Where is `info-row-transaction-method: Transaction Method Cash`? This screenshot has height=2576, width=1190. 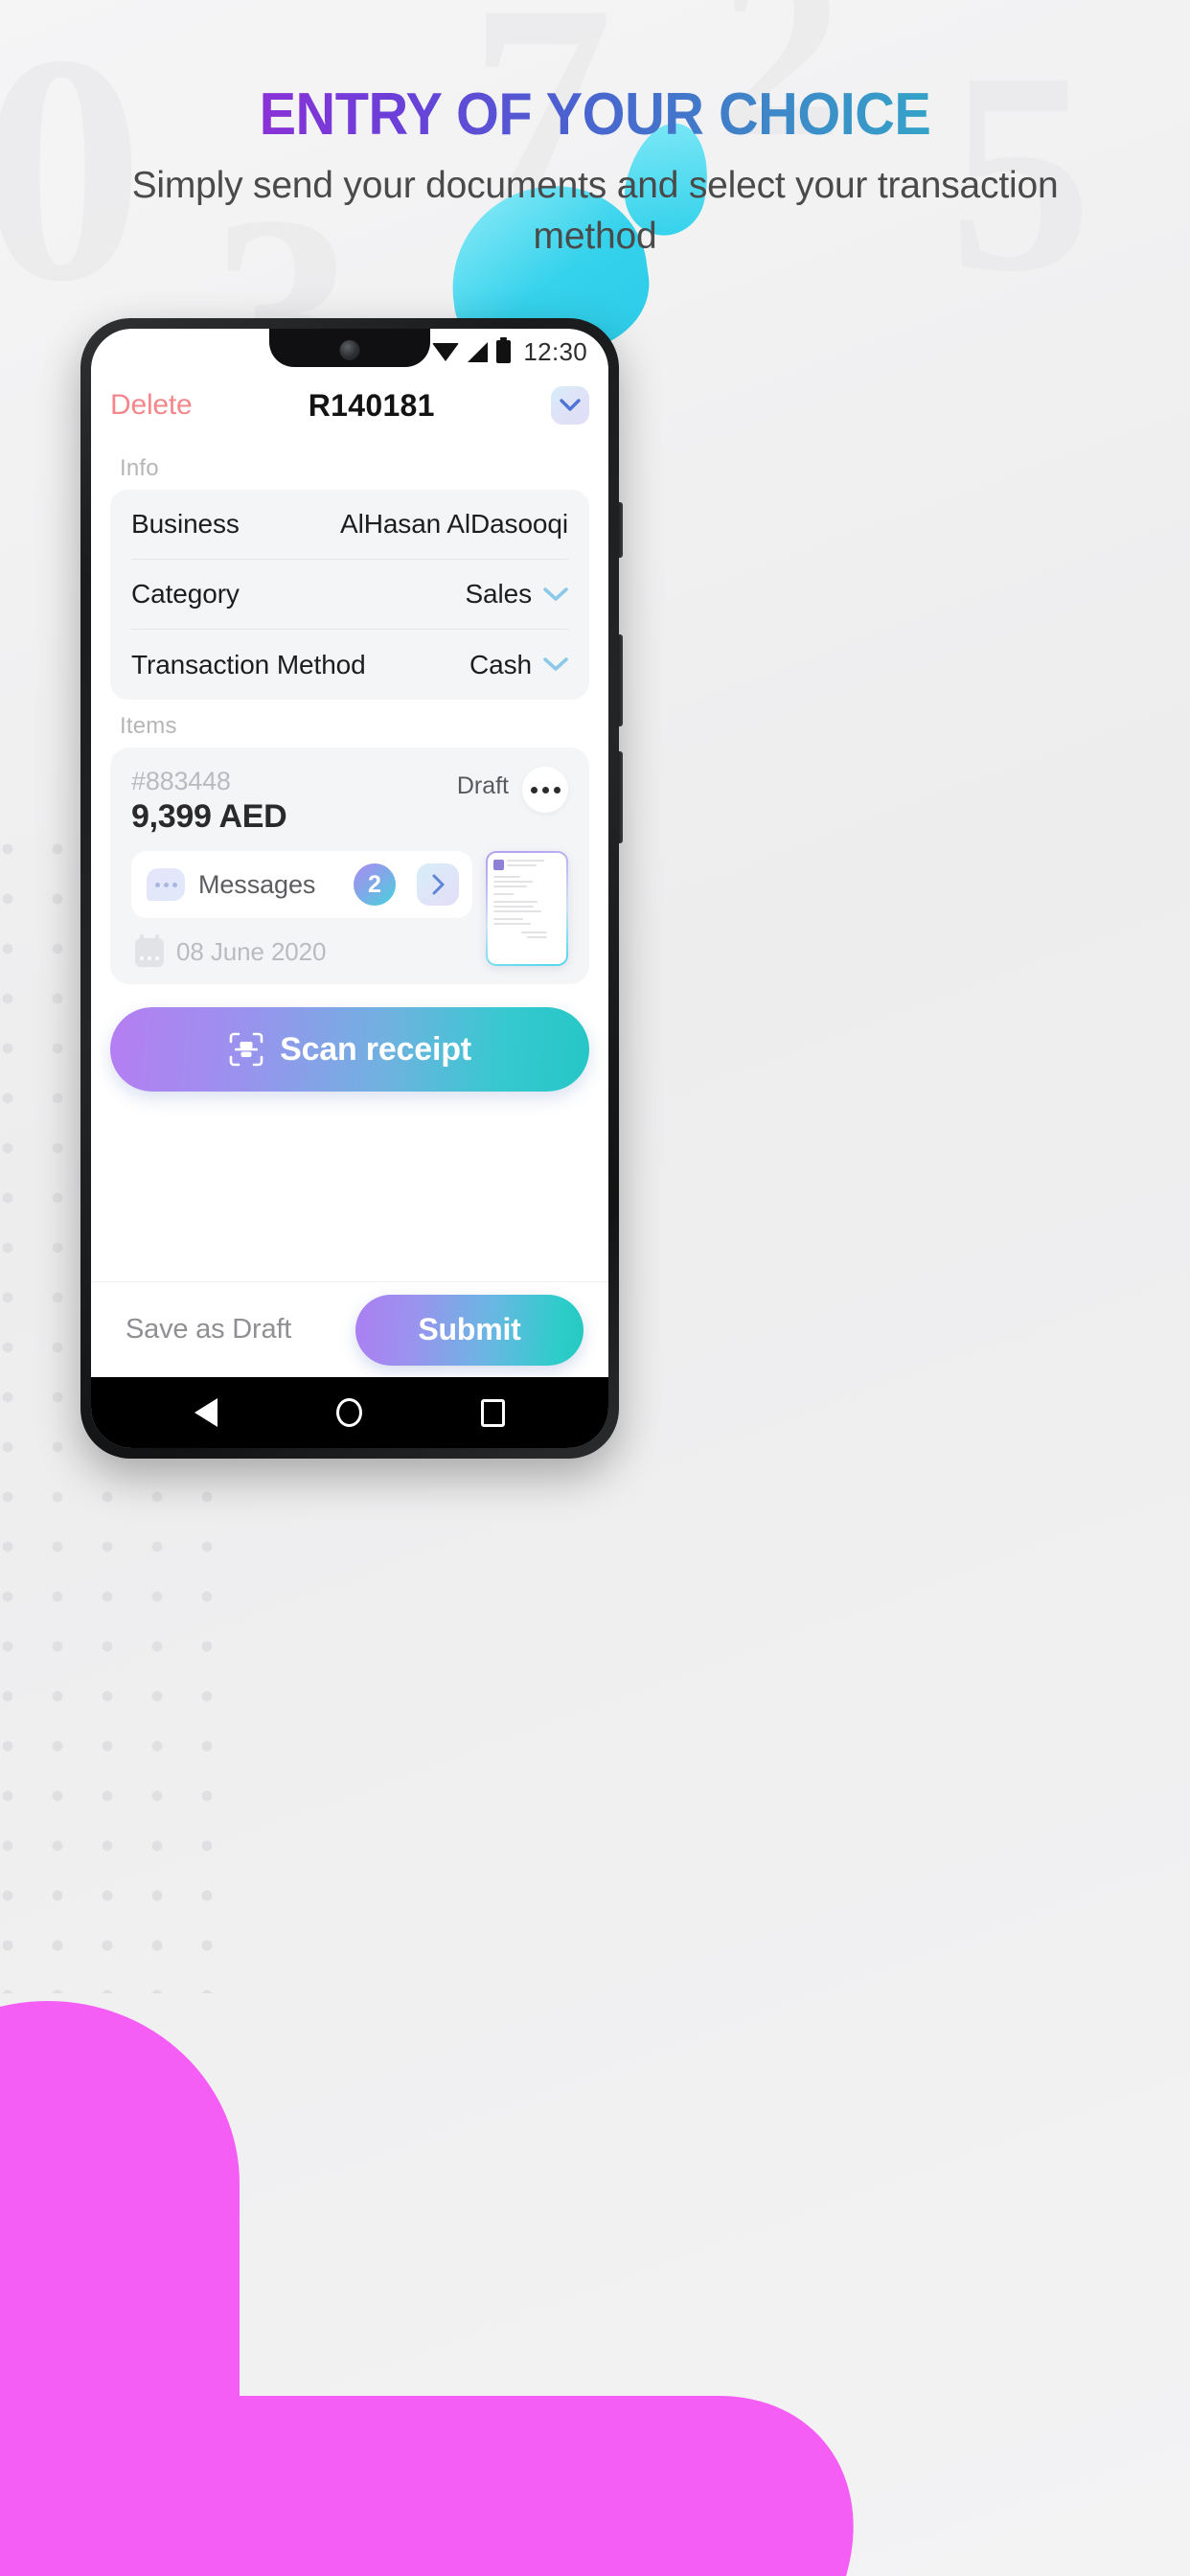
info-row-transaction-method: Transaction Method Cash is located at coordinates (350, 665).